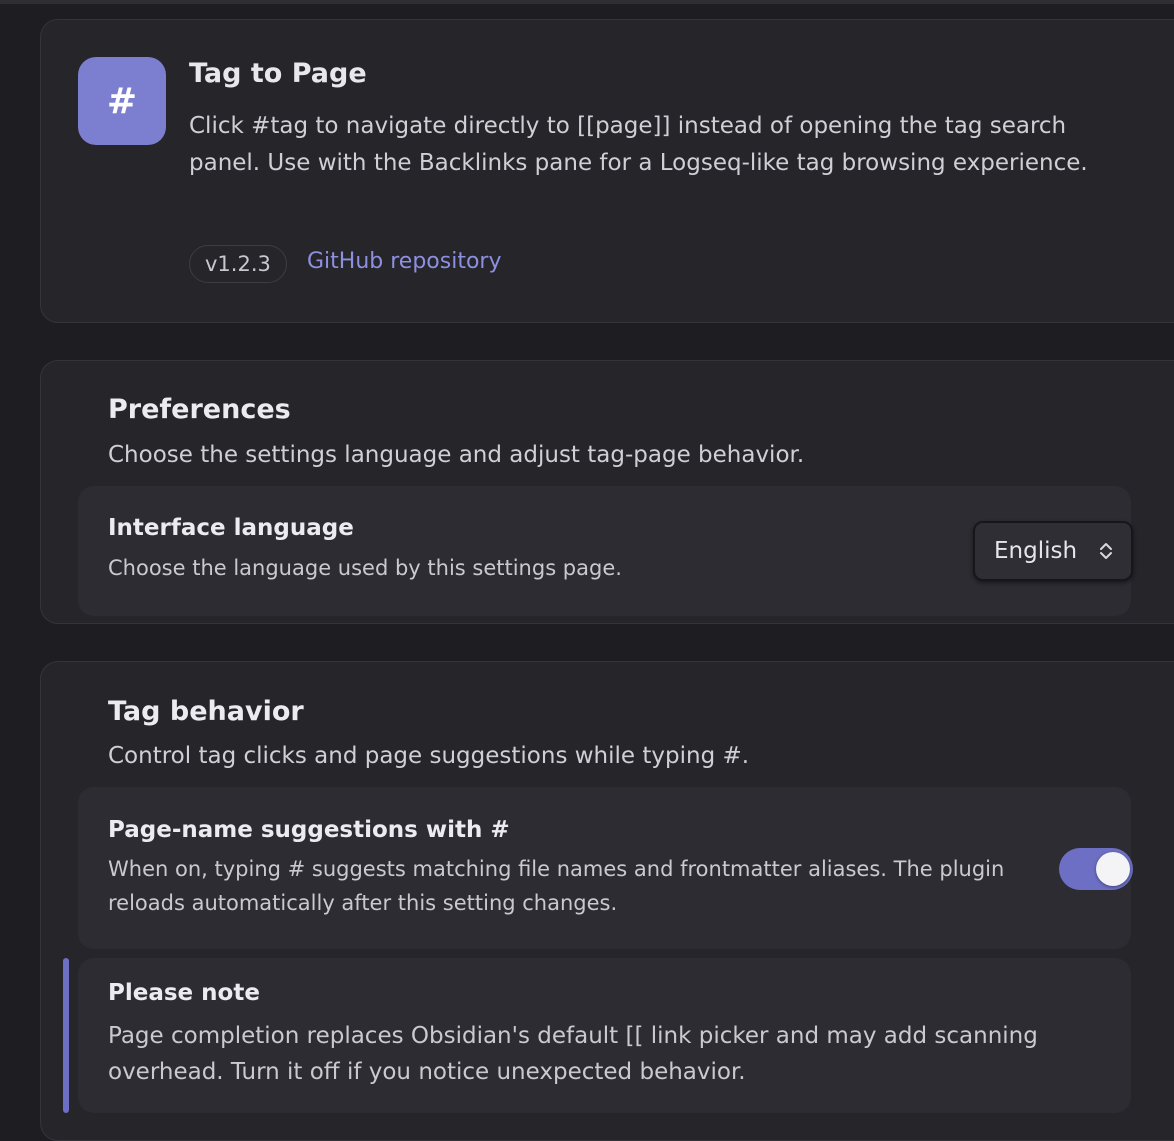 This screenshot has width=1174, height=1141. What do you see at coordinates (231, 528) in the screenshot?
I see `interface-language-label: Interface language` at bounding box center [231, 528].